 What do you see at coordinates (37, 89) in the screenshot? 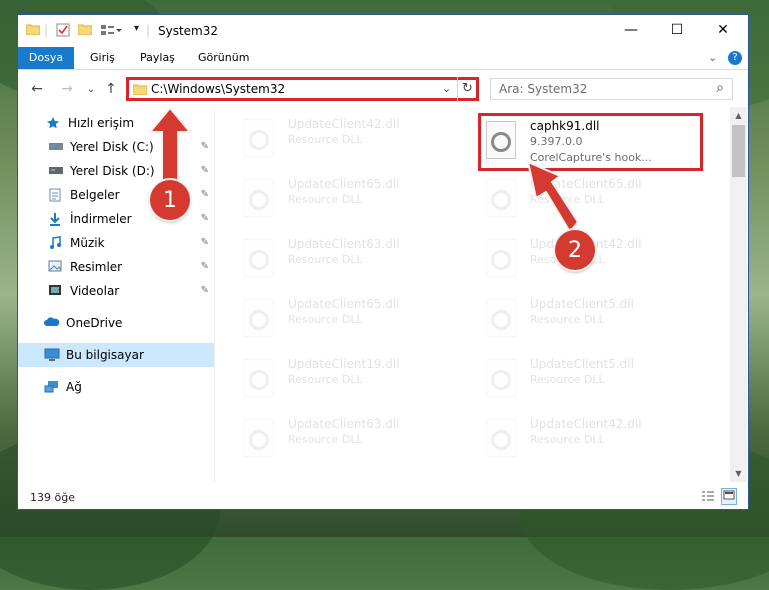
I see `back-button: ←` at bounding box center [37, 89].